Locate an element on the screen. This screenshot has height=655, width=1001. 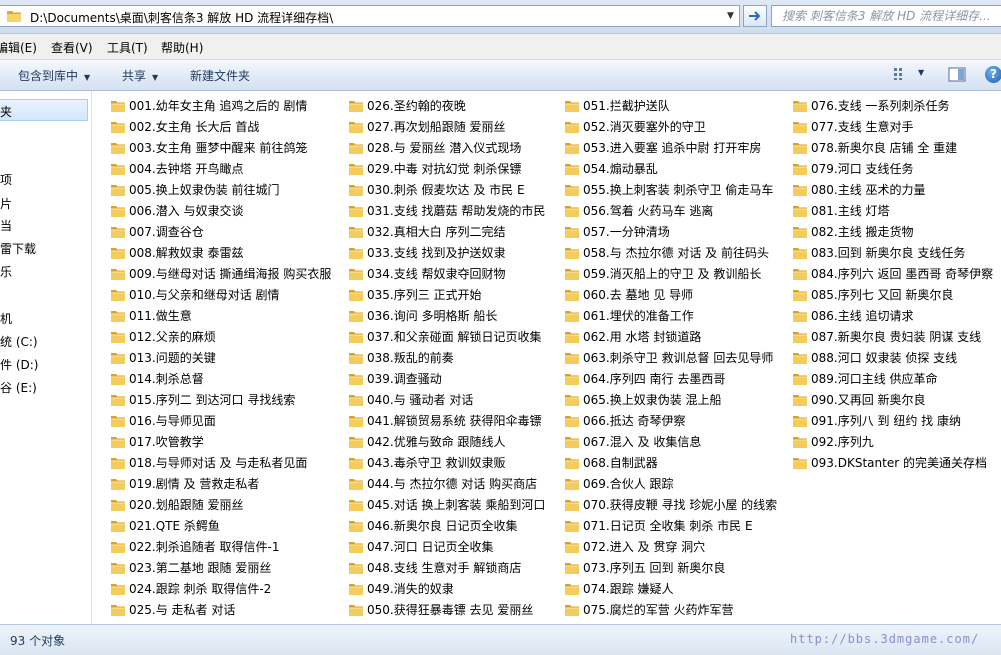
nav-item-computer: 机 is located at coordinates (6, 318).